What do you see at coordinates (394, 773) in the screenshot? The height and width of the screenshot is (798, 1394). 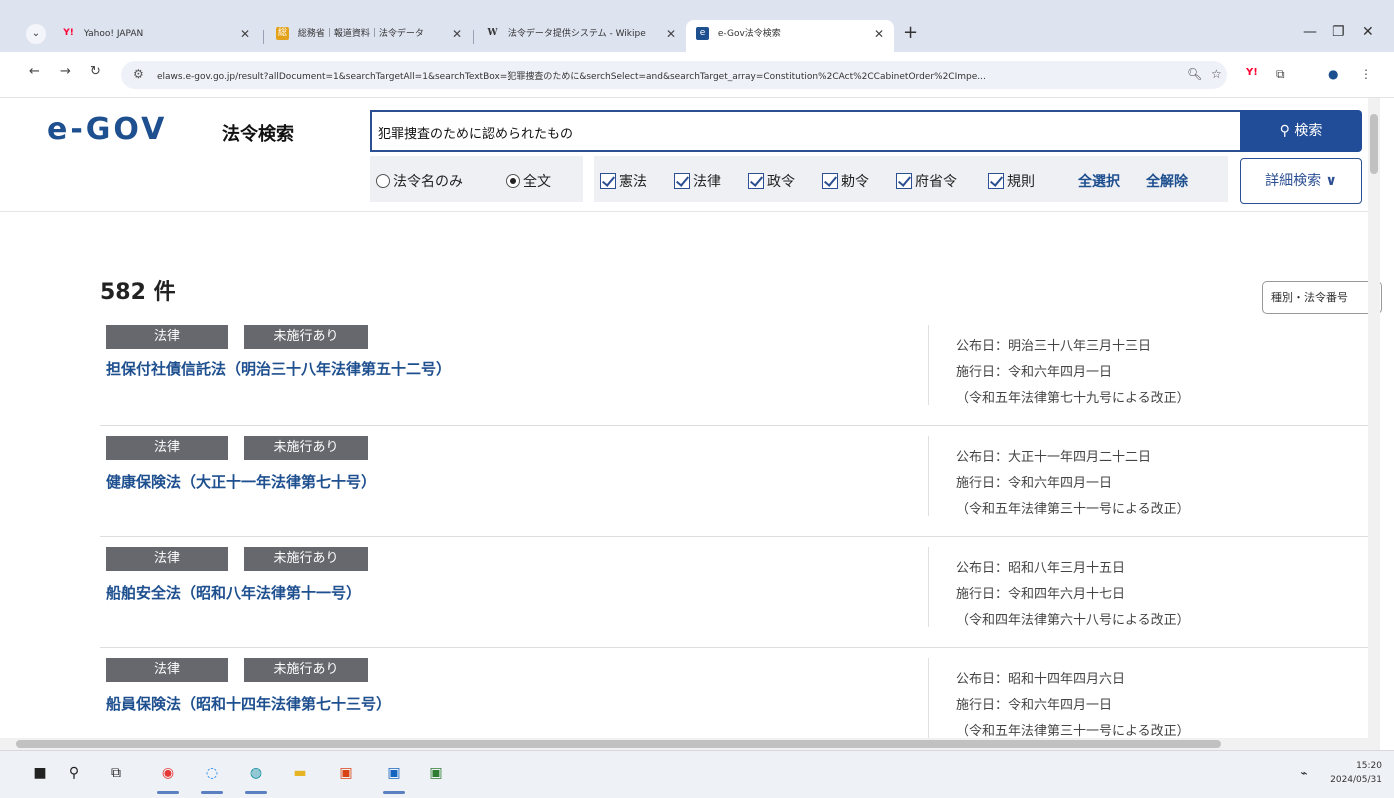 I see `word-icon: ▣` at bounding box center [394, 773].